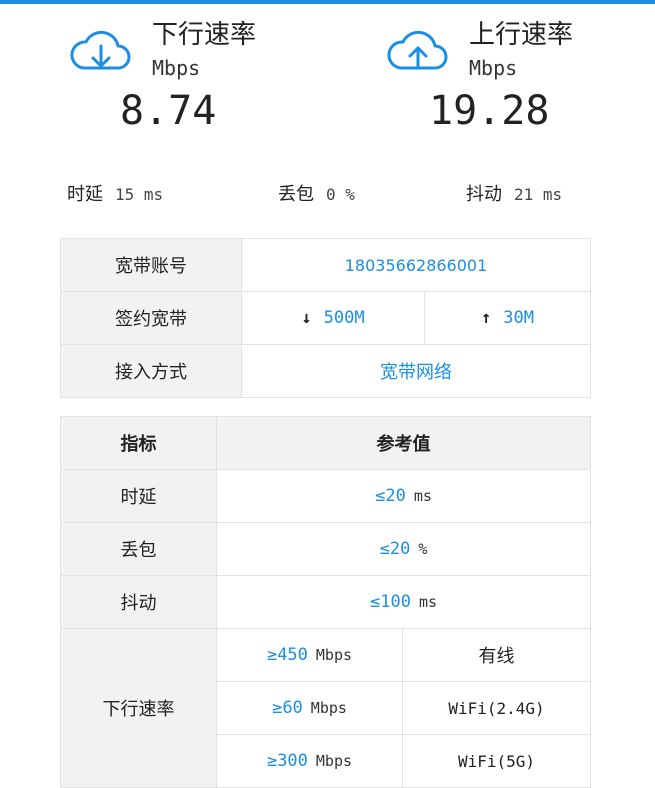 The height and width of the screenshot is (788, 655). I want to click on ref-download-wifi24-unit: Mbps, so click(328, 708).